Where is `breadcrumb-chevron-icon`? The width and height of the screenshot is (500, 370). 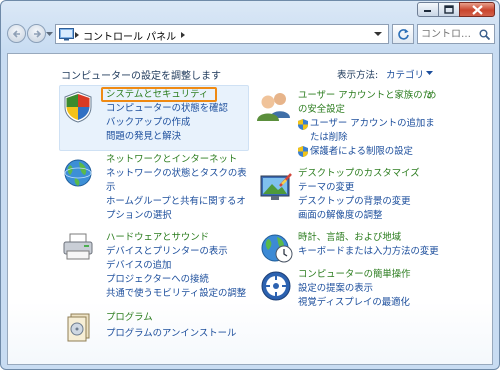 breadcrumb-chevron-icon is located at coordinates (183, 35).